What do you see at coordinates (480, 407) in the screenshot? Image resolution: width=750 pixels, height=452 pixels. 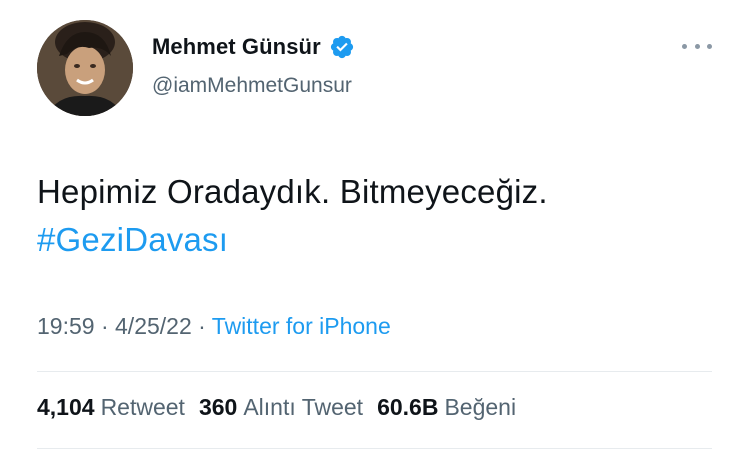 I see `like-label: Beğeni` at bounding box center [480, 407].